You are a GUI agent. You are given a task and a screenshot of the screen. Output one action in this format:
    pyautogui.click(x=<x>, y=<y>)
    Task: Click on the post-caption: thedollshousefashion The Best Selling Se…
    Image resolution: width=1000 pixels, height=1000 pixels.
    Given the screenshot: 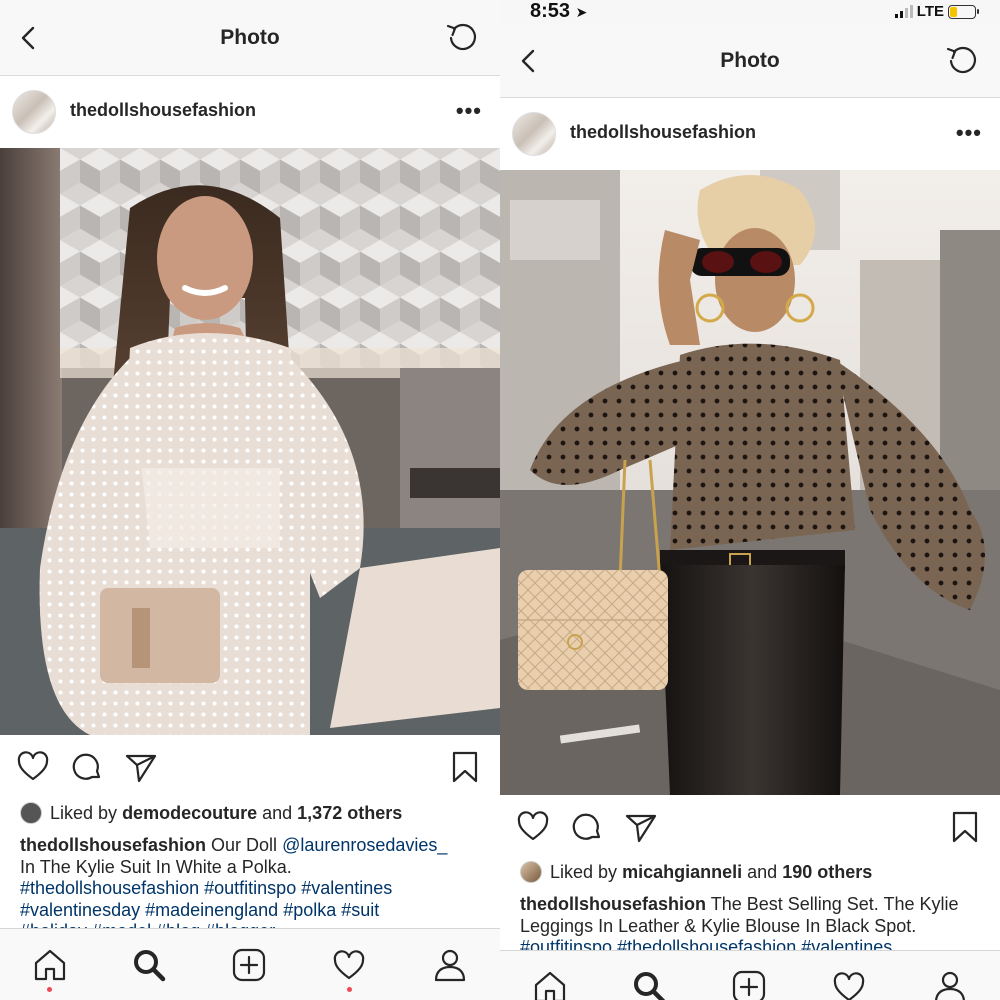 What is the action you would take?
    pyautogui.click(x=753, y=926)
    